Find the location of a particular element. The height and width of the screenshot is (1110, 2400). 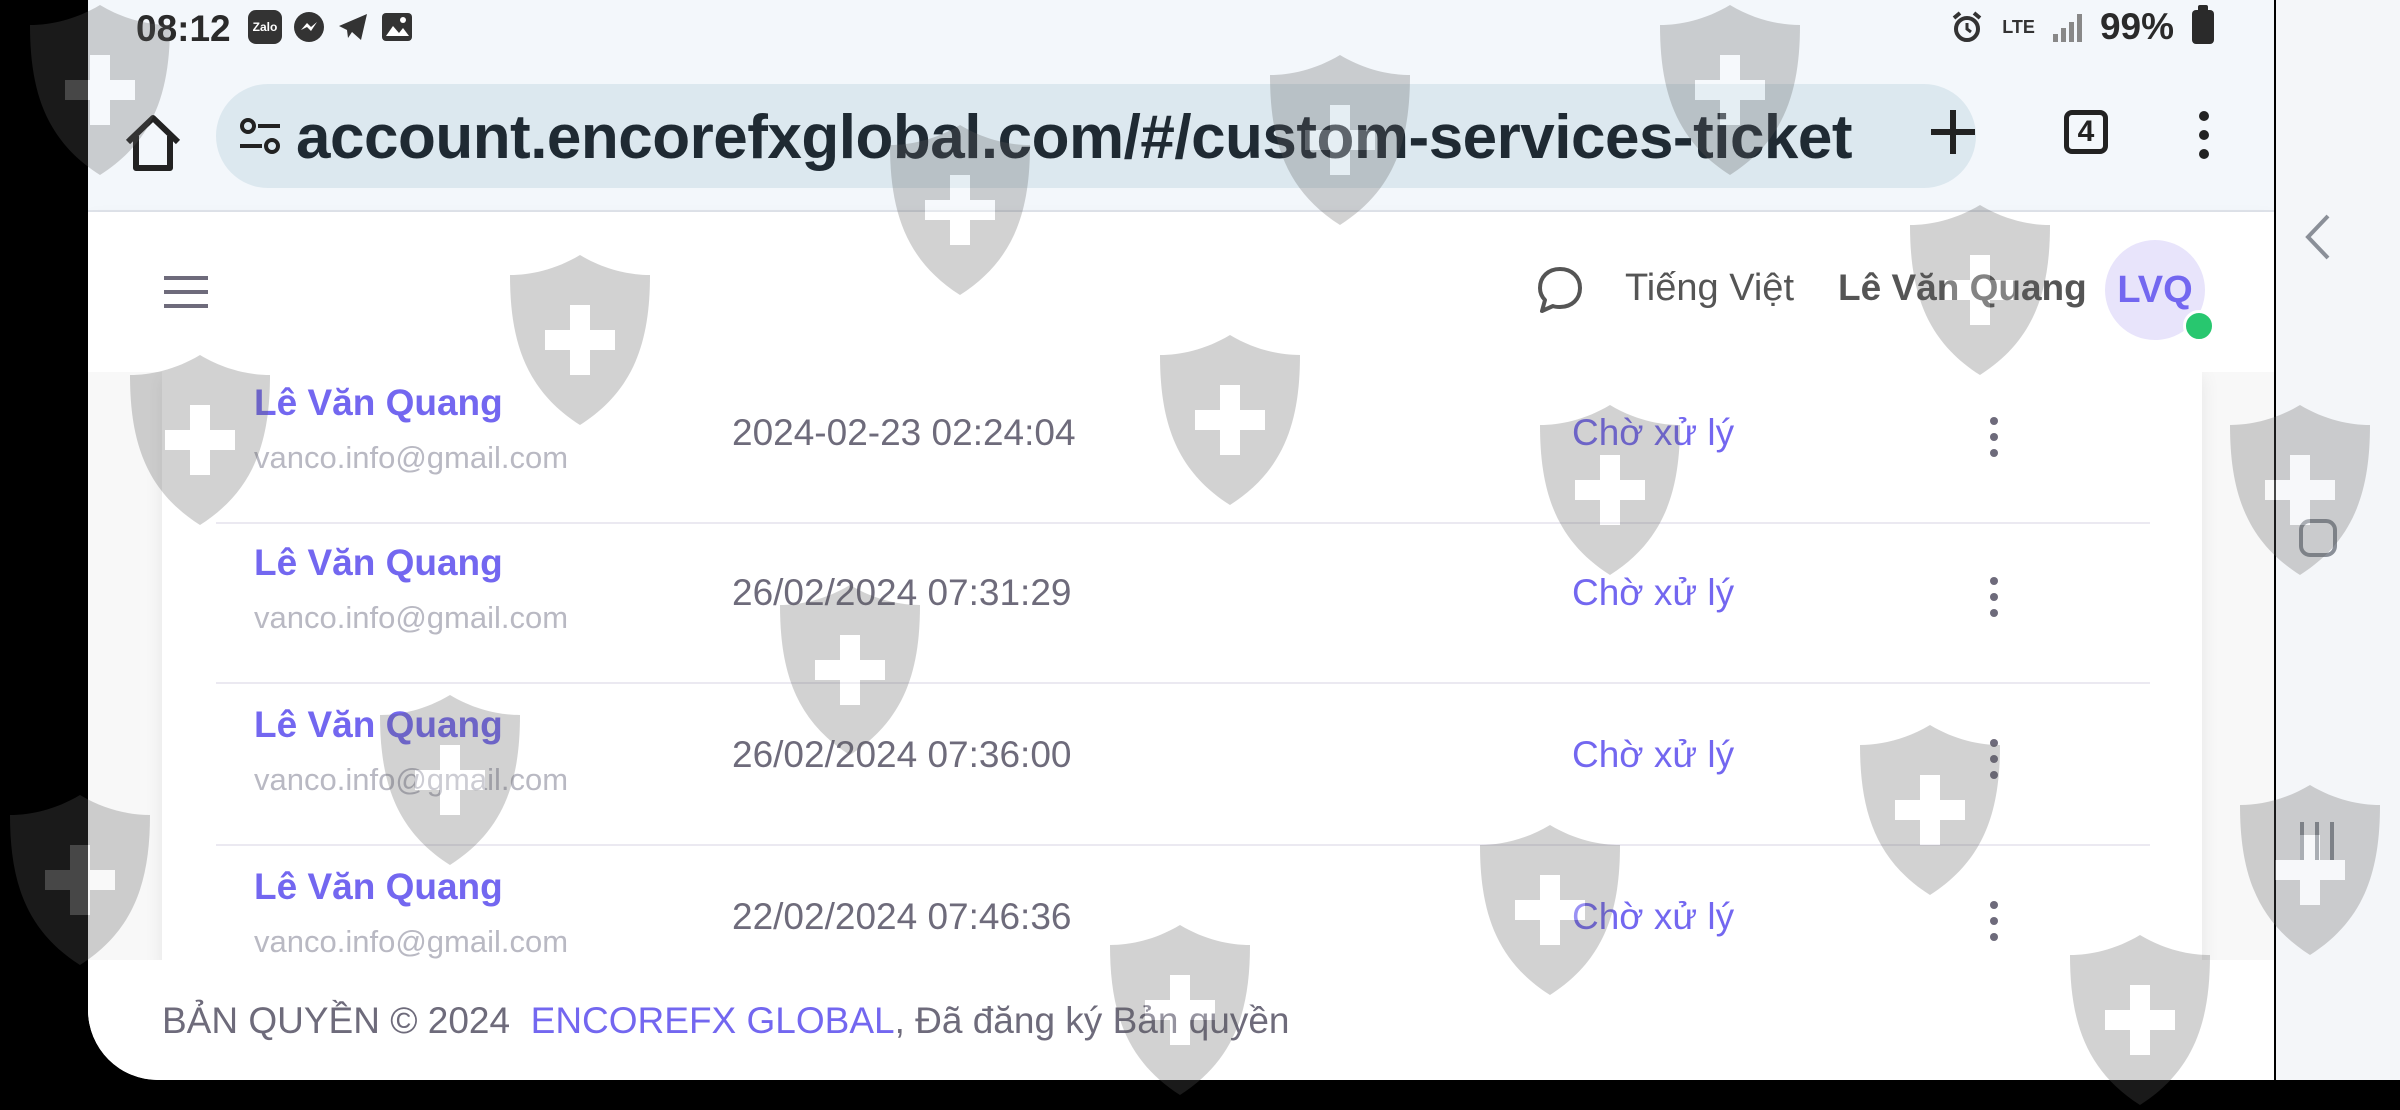

telegram-icon is located at coordinates (353, 27).